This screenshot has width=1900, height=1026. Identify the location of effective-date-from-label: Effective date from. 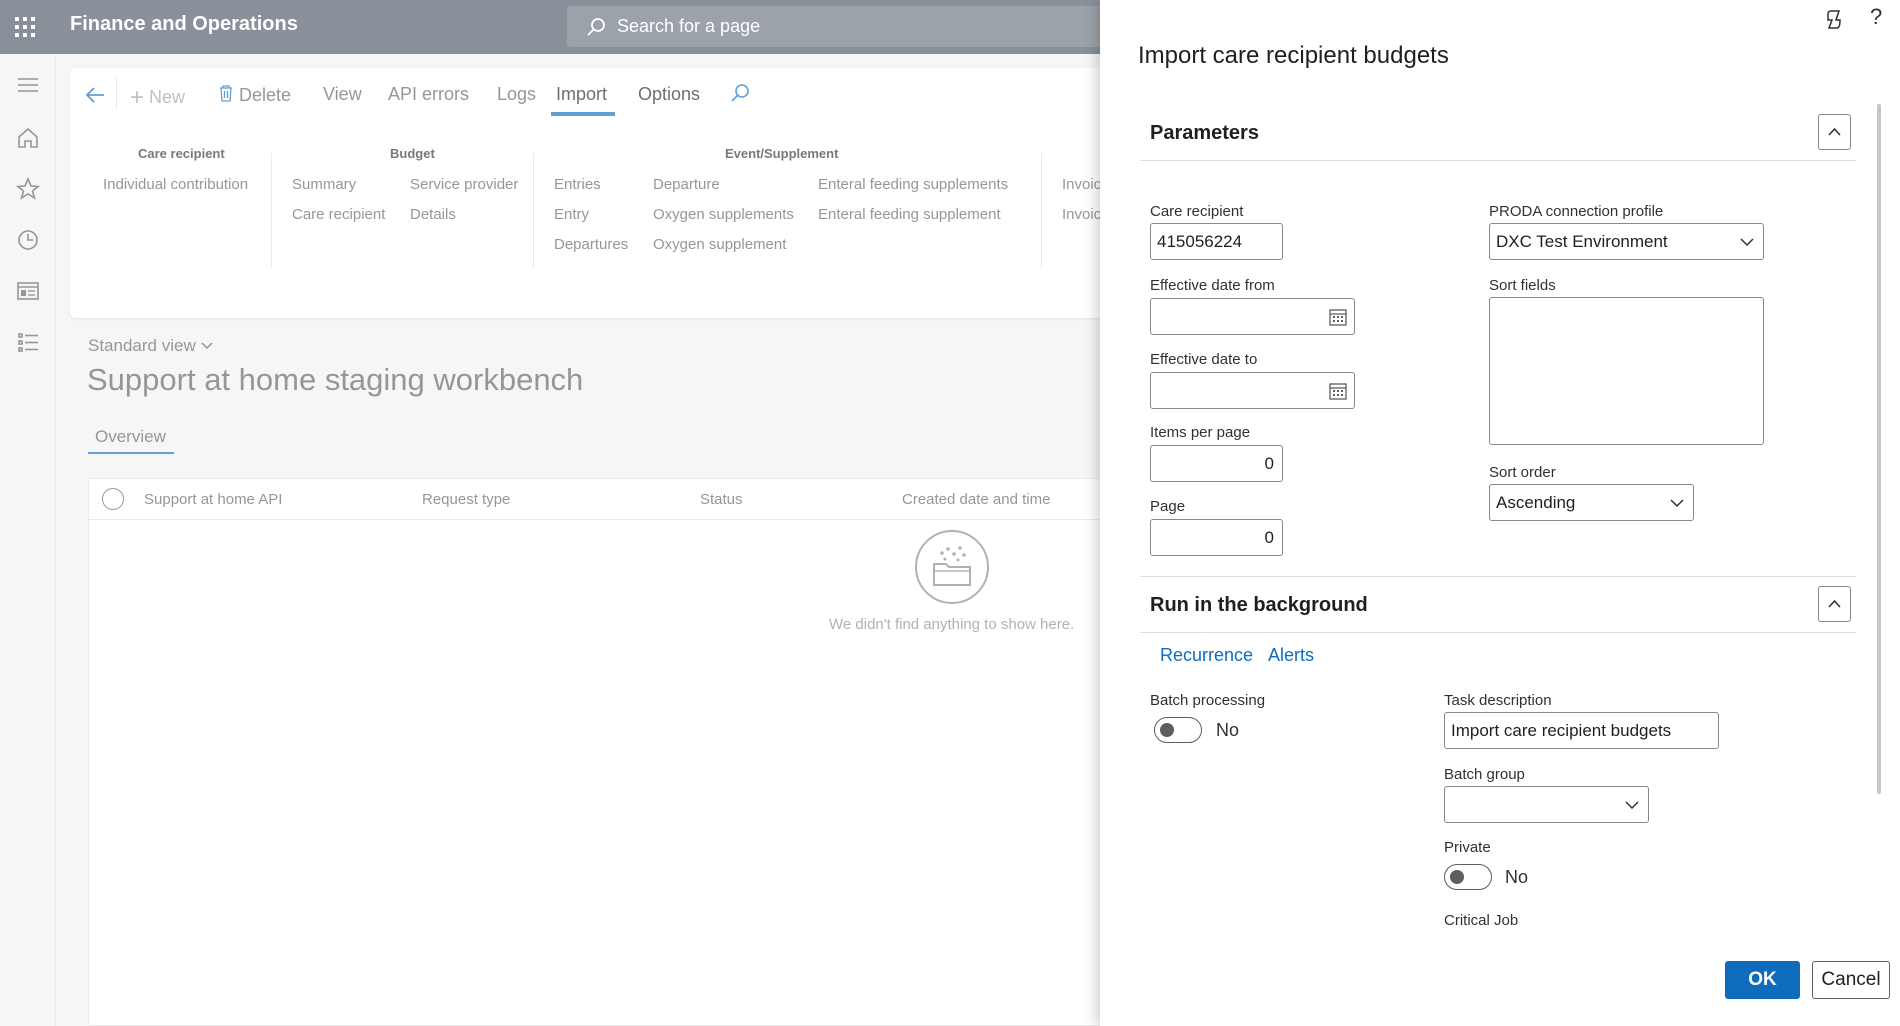
(1212, 285).